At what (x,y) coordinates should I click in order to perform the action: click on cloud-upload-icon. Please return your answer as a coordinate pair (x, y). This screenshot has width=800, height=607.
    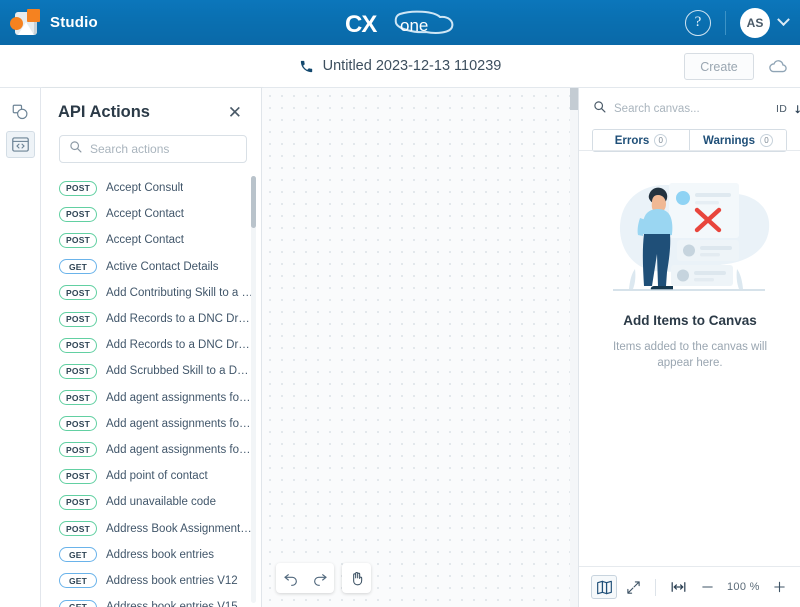
    Looking at the image, I should click on (778, 67).